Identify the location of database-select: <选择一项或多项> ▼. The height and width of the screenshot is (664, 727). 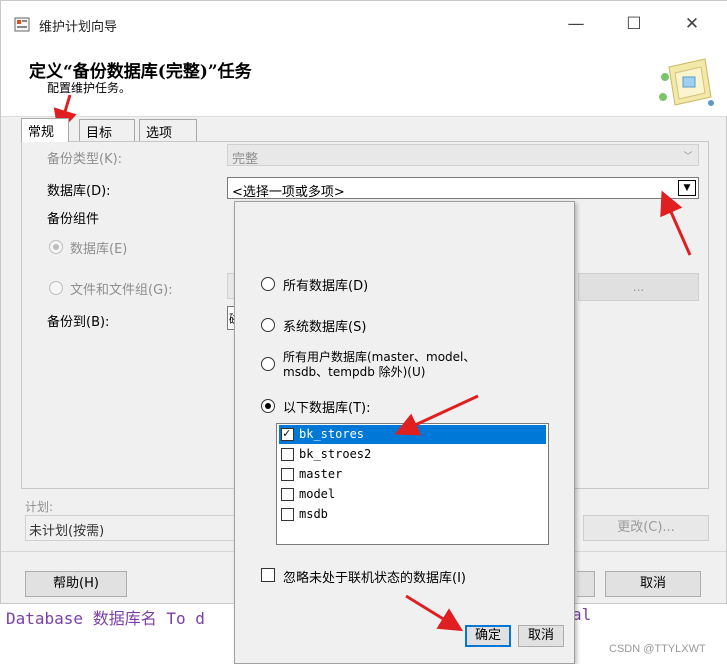
(463, 188).